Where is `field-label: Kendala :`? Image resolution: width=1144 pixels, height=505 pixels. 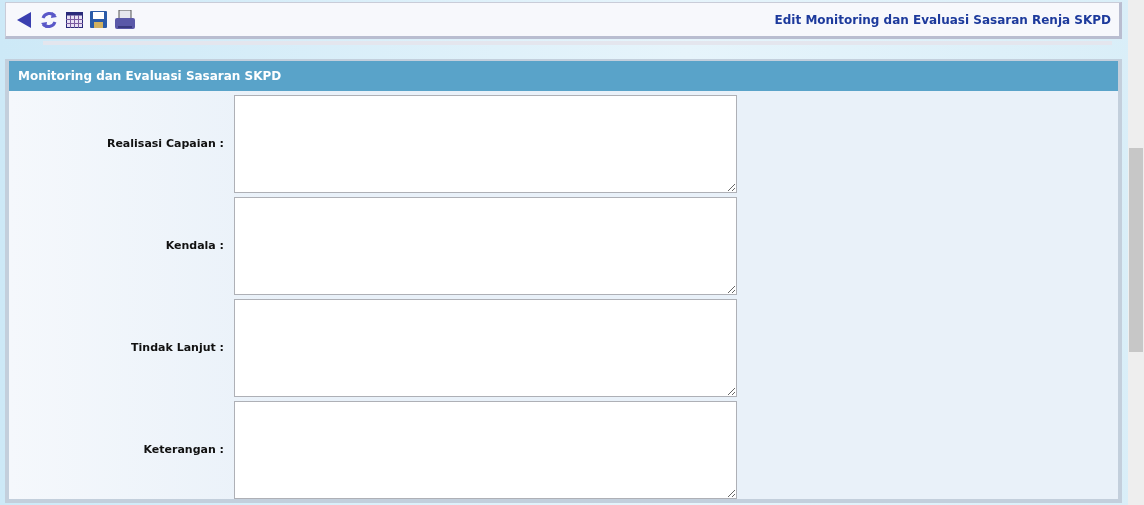
field-label: Kendala : is located at coordinates (194, 245).